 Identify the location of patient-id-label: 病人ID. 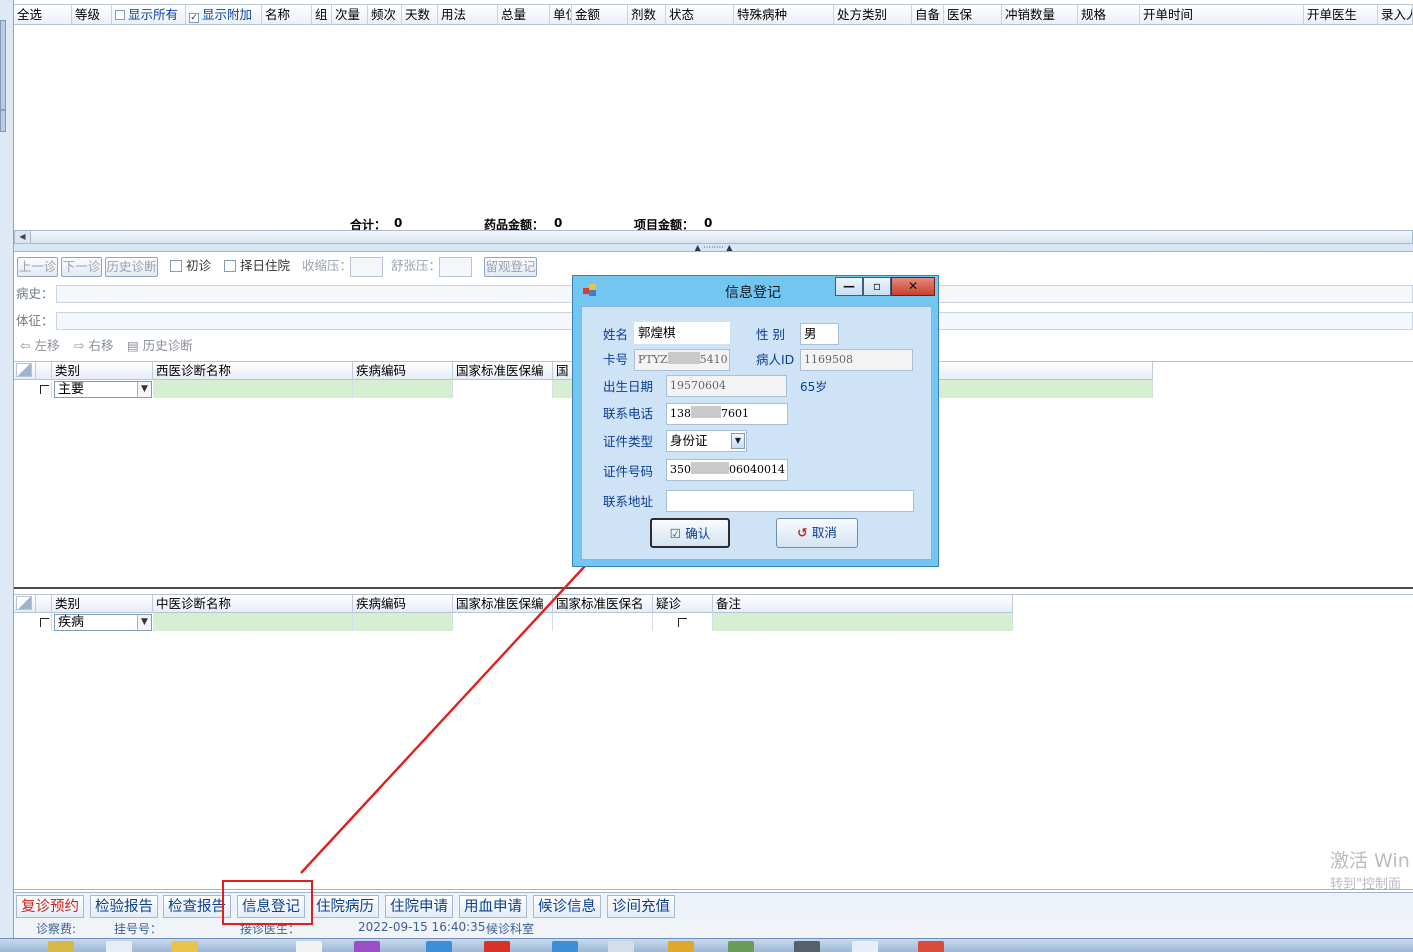
(775, 359).